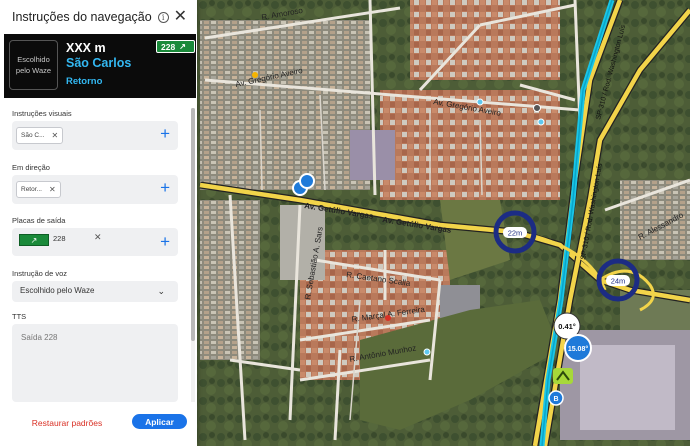 The height and width of the screenshot is (446, 690). I want to click on restore-defaults-button: Restaurar padrões, so click(67, 422).